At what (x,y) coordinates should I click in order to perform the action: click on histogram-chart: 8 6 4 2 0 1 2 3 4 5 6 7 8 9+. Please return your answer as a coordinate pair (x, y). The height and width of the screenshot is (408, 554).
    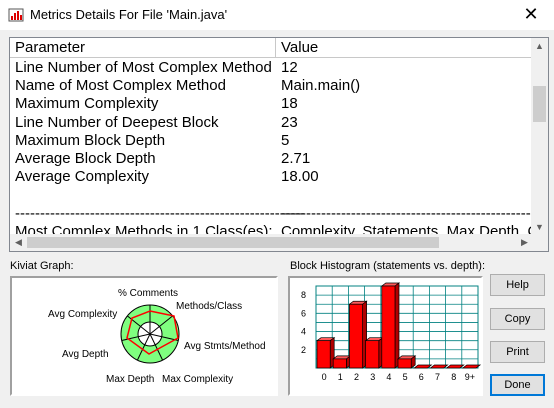
    Looking at the image, I should click on (385, 336).